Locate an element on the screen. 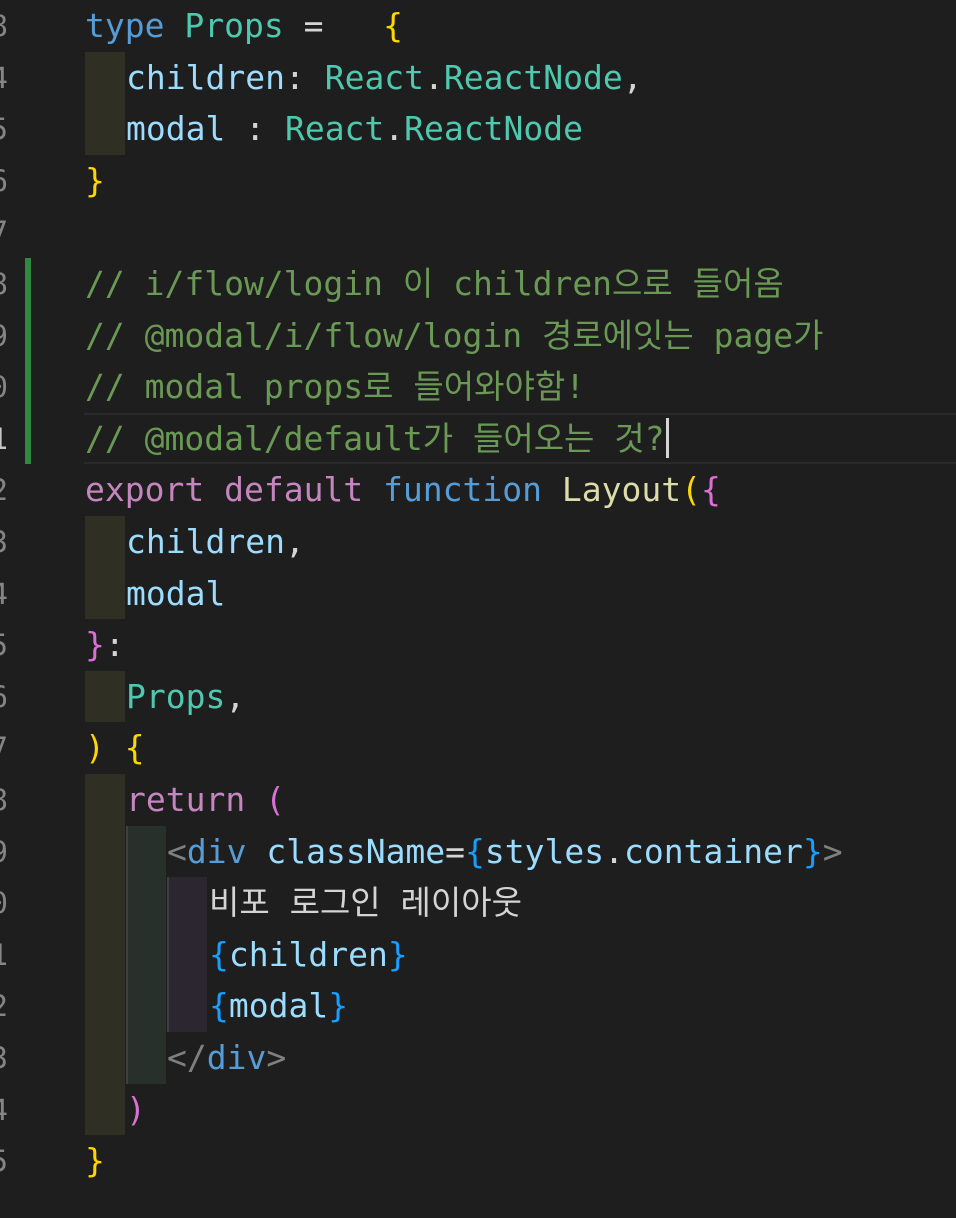  code-line: 9 // @modal/i/flow/login 경로에잇는 page가 is located at coordinates (478, 335).